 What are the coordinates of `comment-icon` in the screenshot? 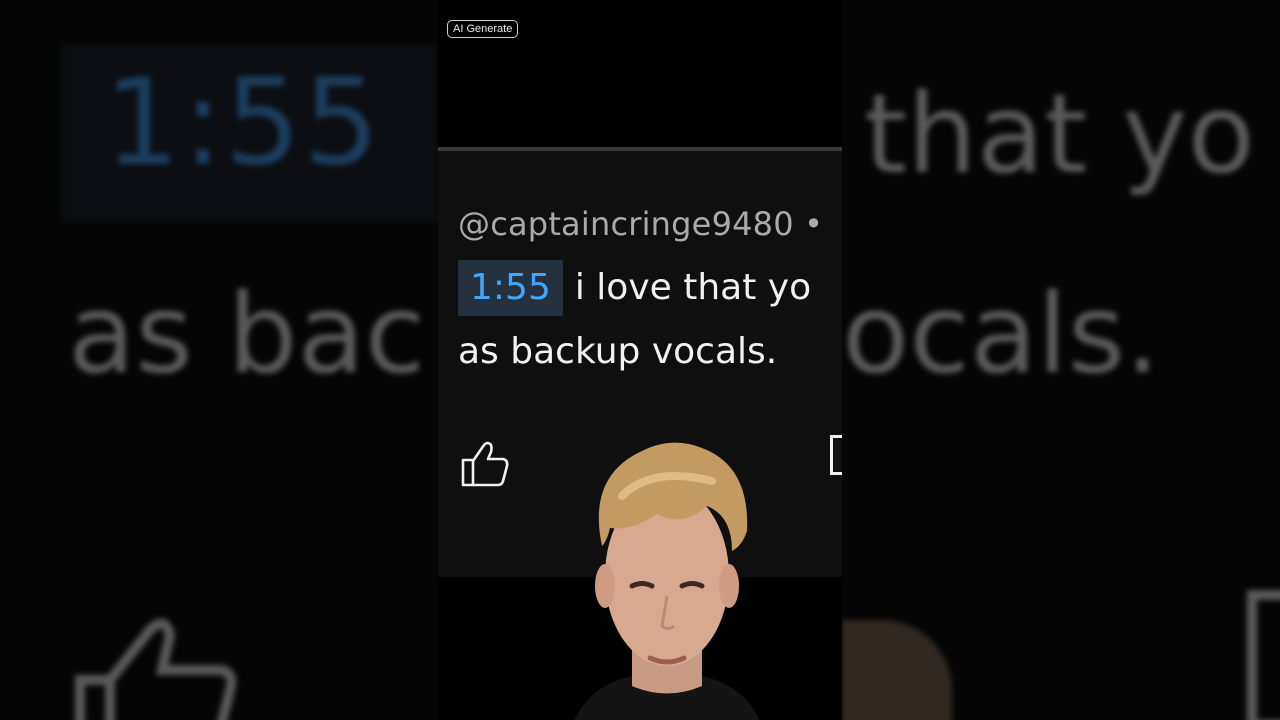 It's located at (836, 455).